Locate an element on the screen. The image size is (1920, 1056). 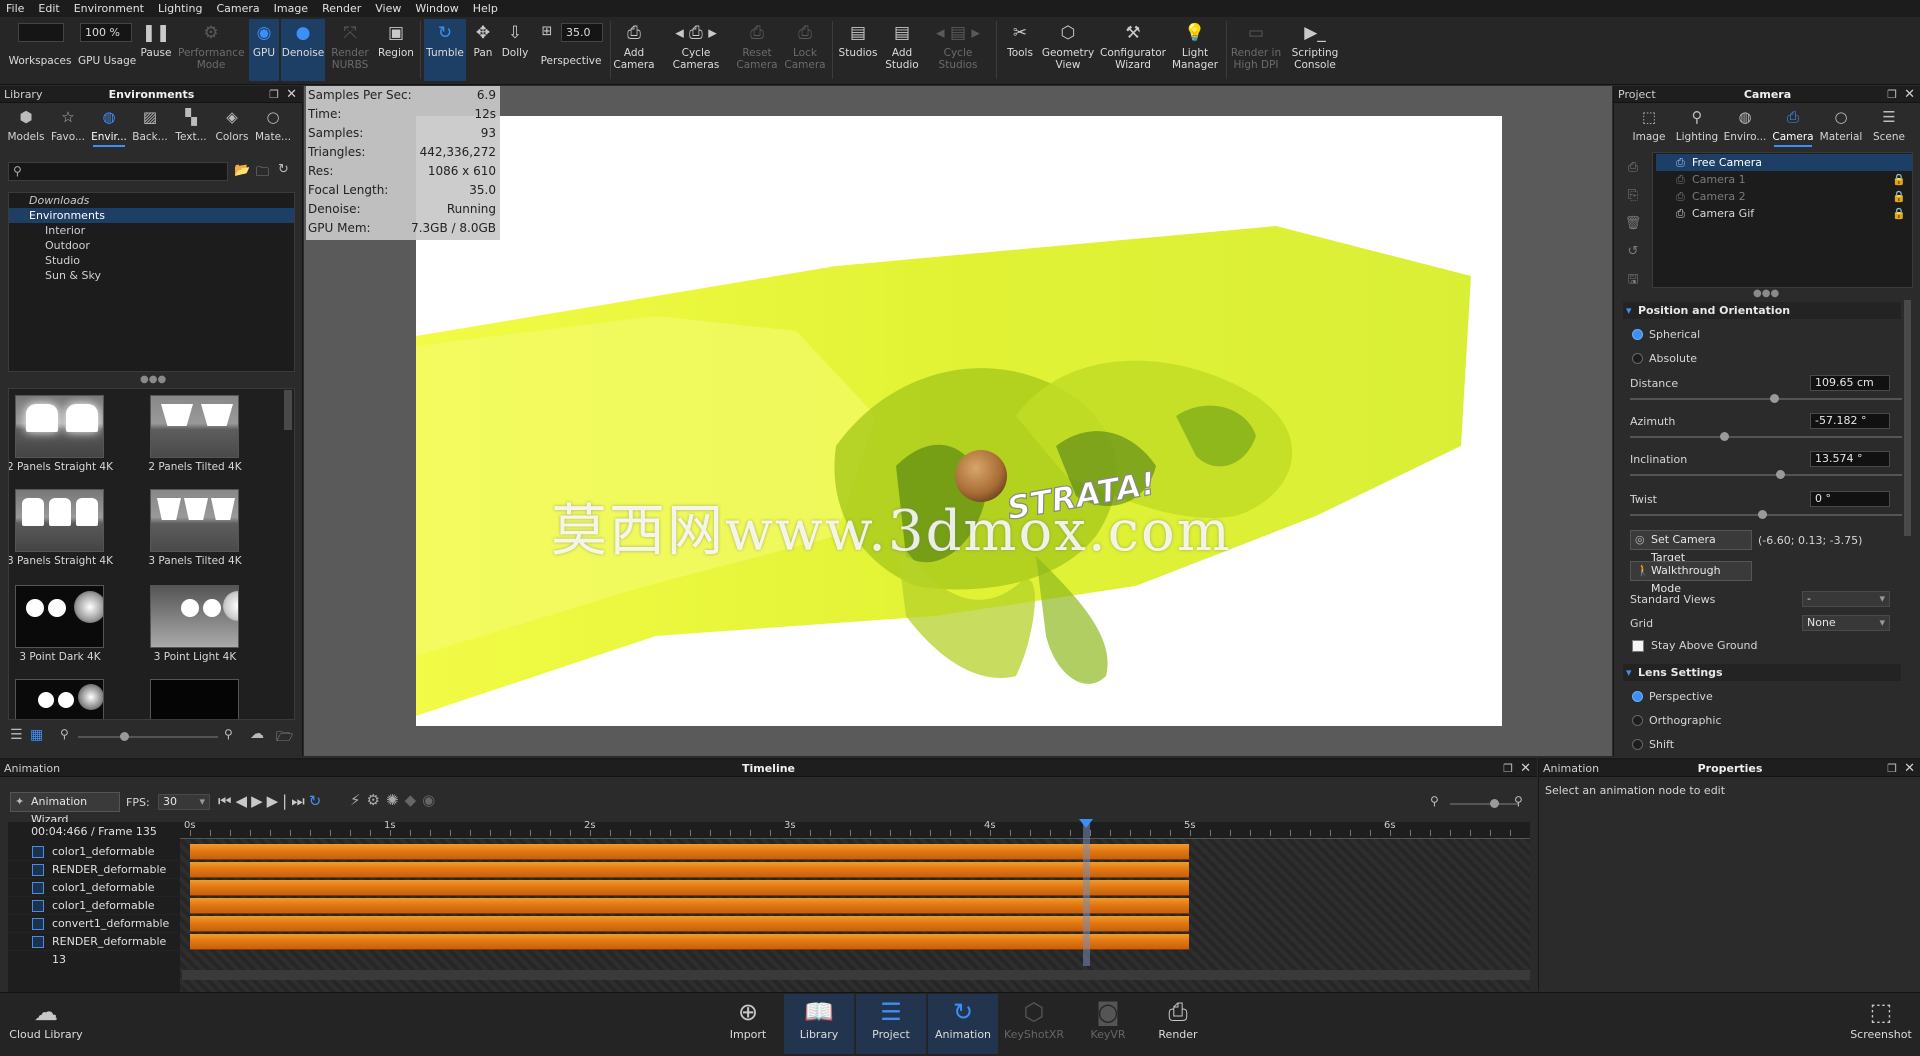
step-back-icon: ◀ is located at coordinates (244, 801).